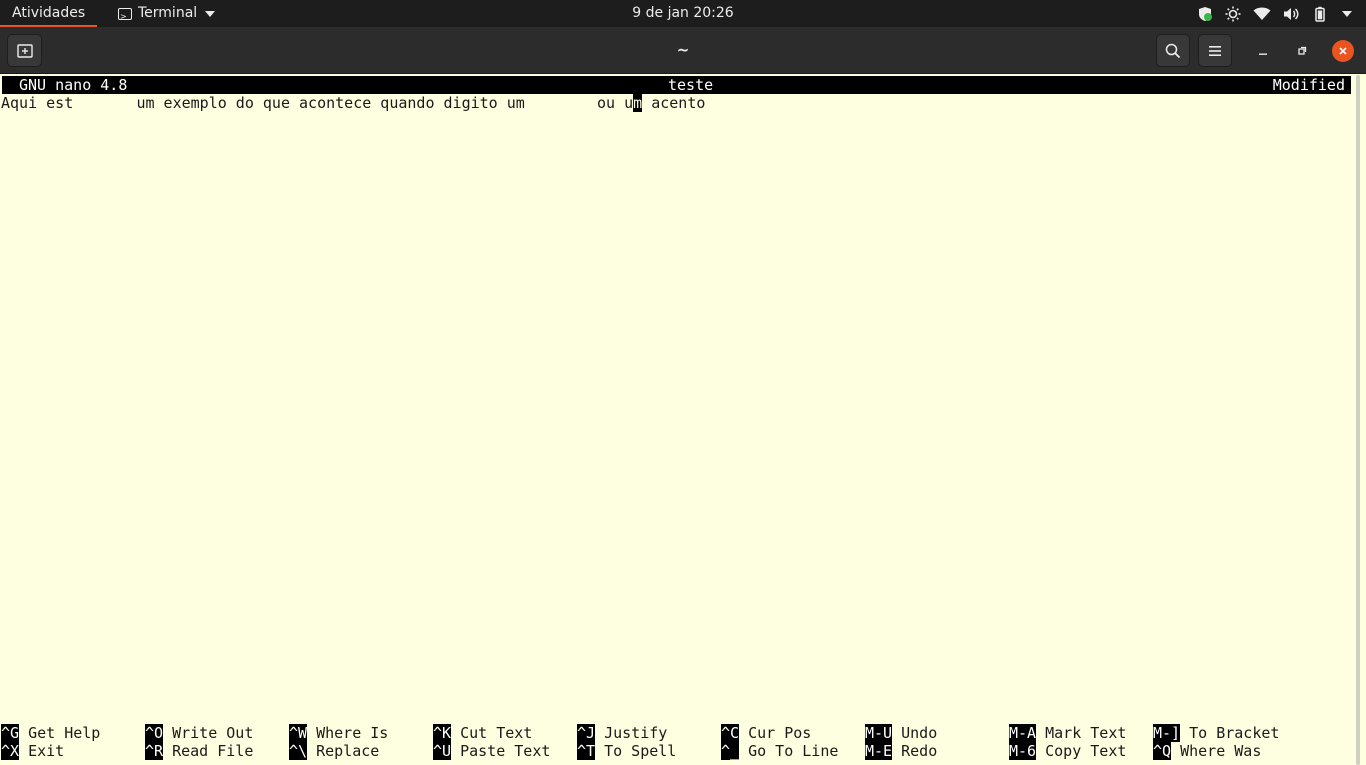 The width and height of the screenshot is (1366, 765). Describe the element at coordinates (1263, 51) in the screenshot. I see `minimize-button` at that location.